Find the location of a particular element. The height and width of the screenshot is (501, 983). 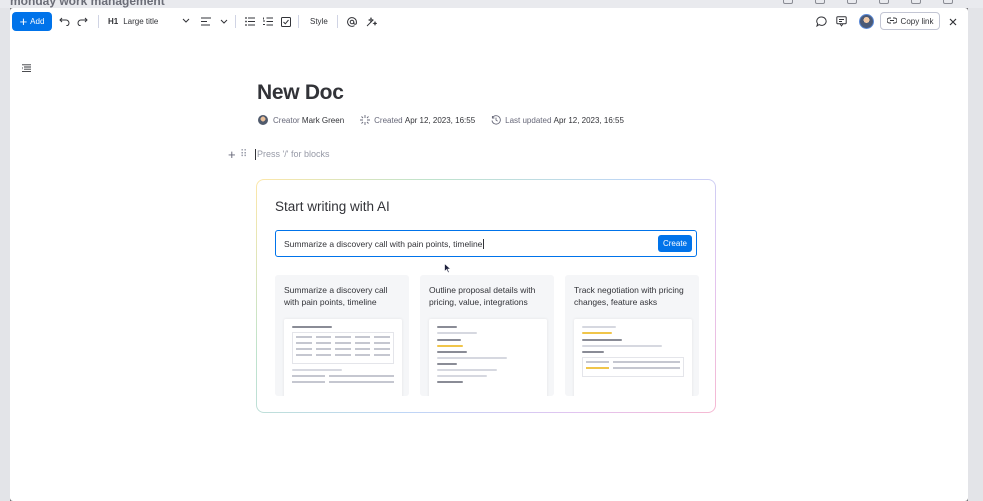

undo-icon is located at coordinates (64, 21).